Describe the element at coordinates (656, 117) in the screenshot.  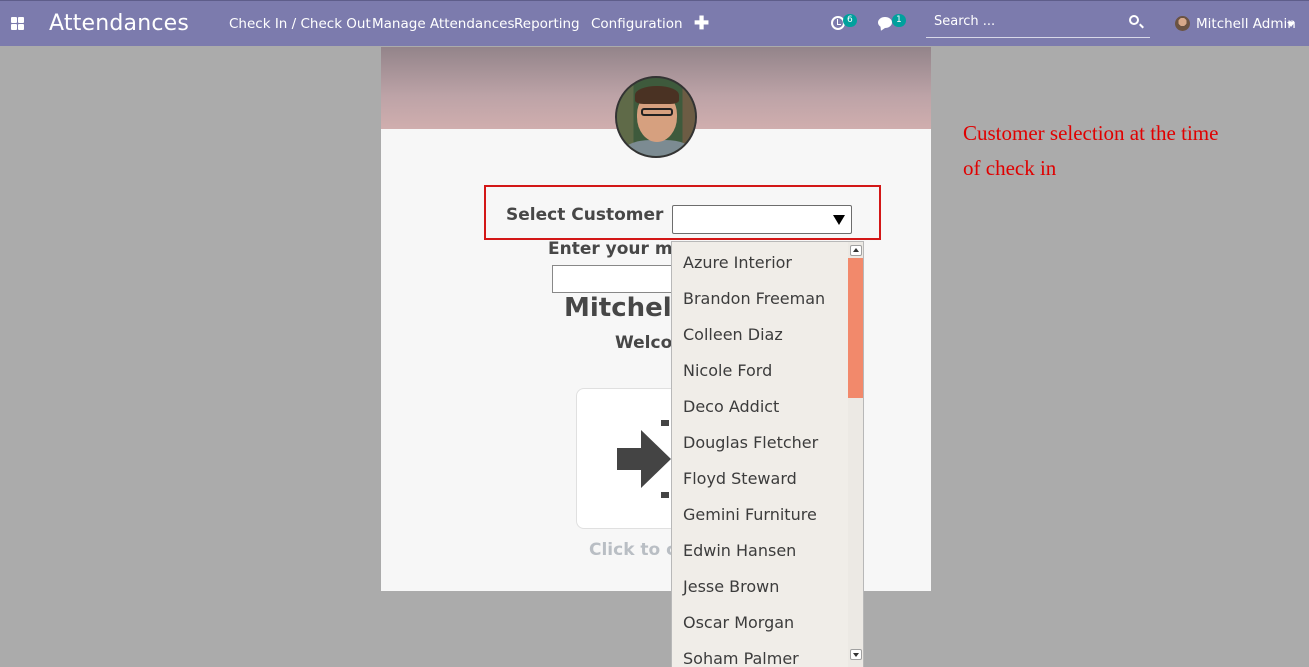
I see `employee-avatar` at that location.